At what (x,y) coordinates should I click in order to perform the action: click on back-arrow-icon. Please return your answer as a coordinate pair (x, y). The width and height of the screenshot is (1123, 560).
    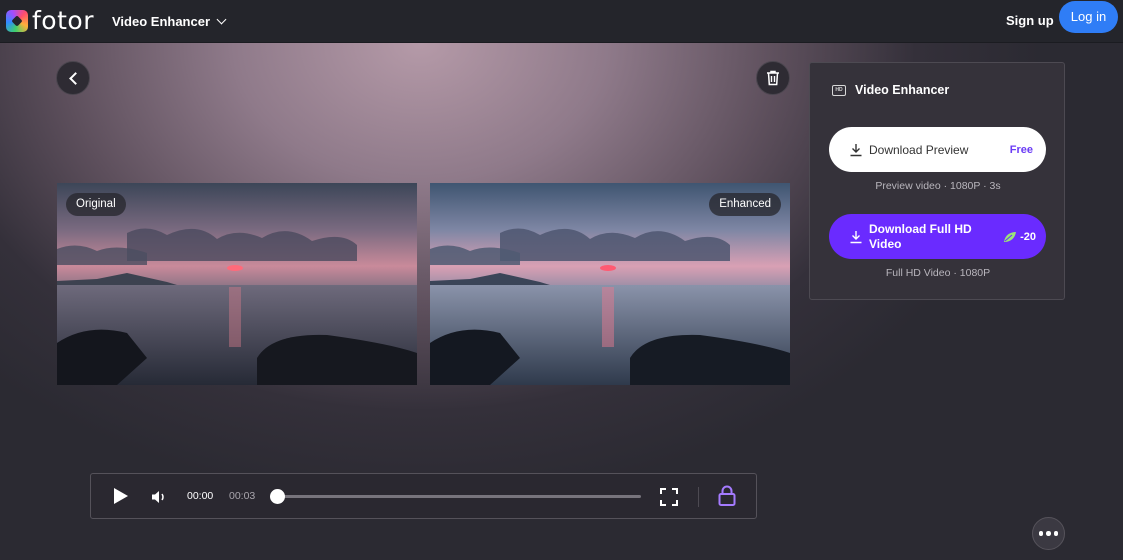
    Looking at the image, I should click on (75, 78).